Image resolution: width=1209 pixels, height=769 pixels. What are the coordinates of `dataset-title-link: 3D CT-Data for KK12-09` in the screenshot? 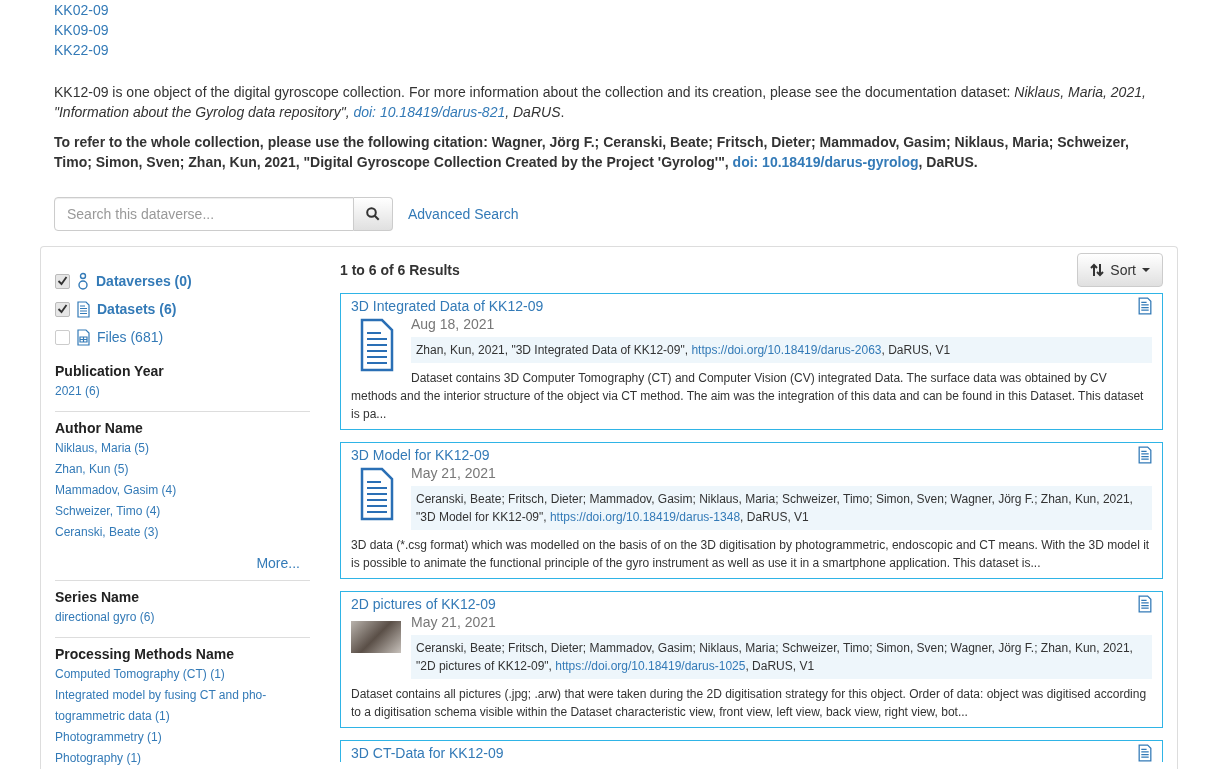 It's located at (427, 753).